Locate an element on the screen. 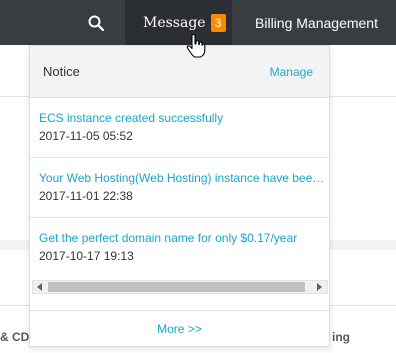 The width and height of the screenshot is (396, 353). more-link: More >> is located at coordinates (179, 329).